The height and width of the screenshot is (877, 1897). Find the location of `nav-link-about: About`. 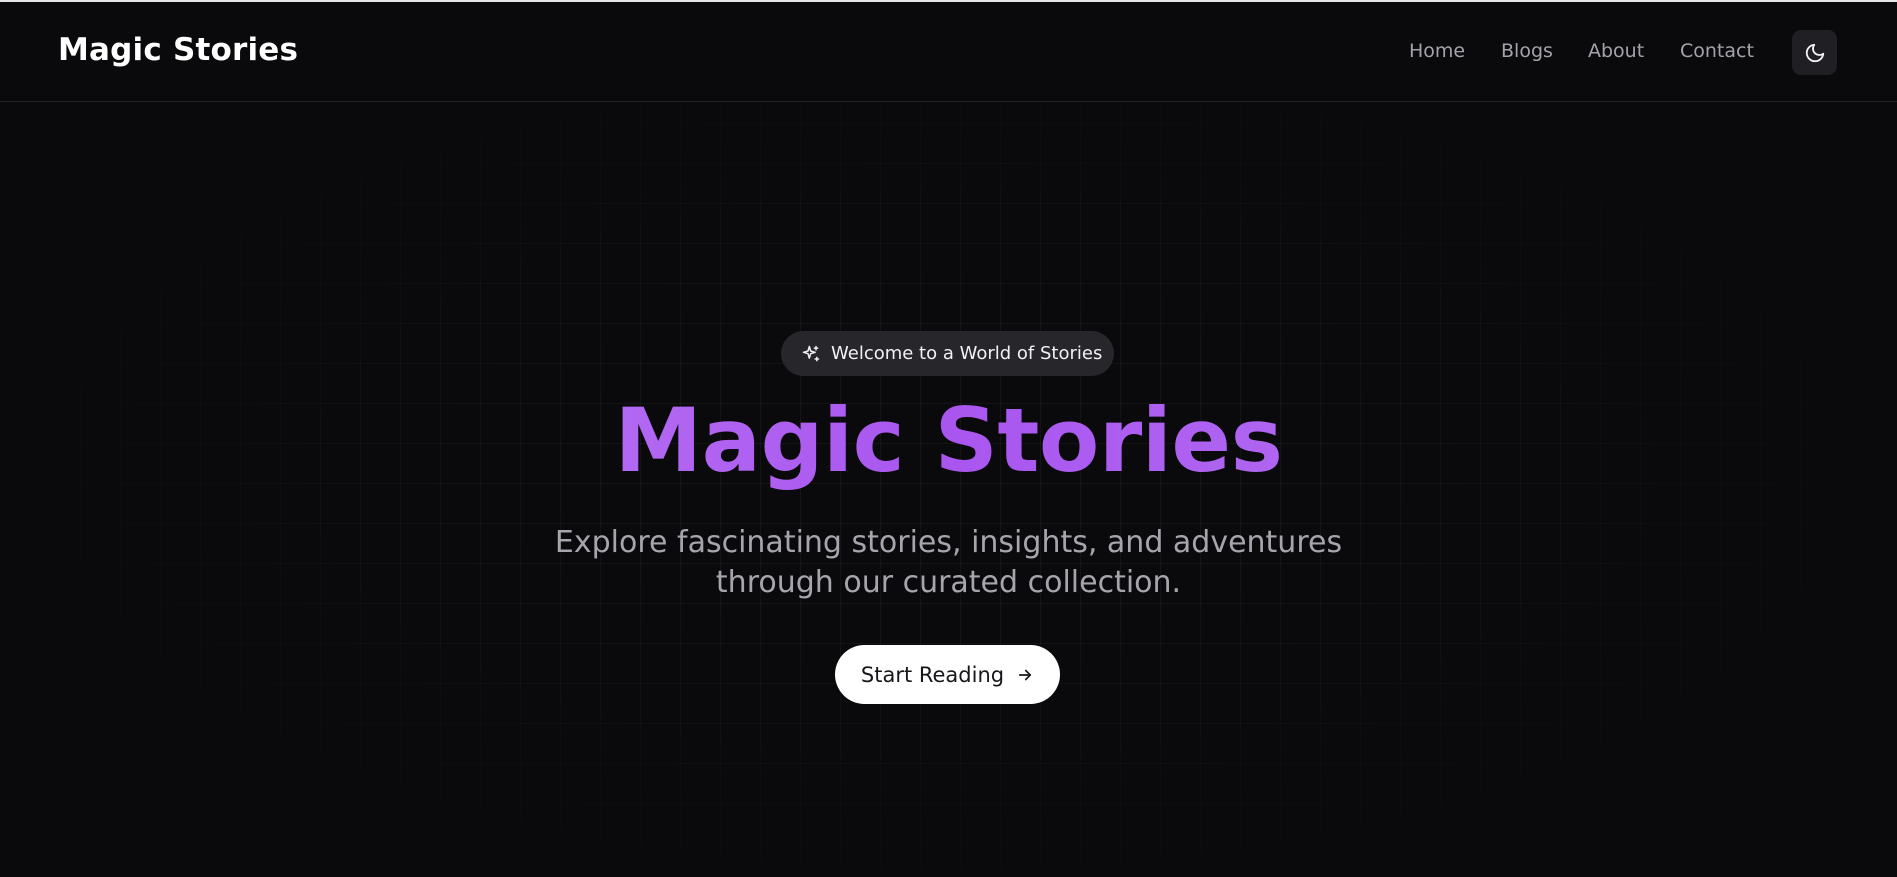

nav-link-about: About is located at coordinates (1616, 51).